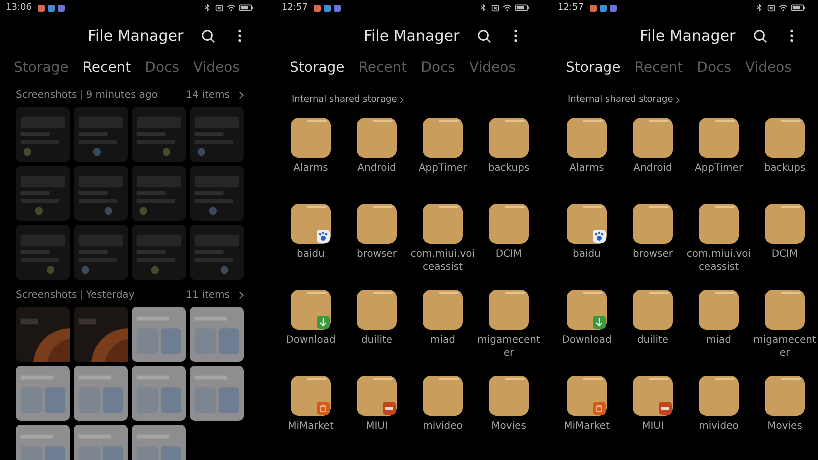 The image size is (818, 460). I want to click on section-time: Yesterday, so click(110, 295).